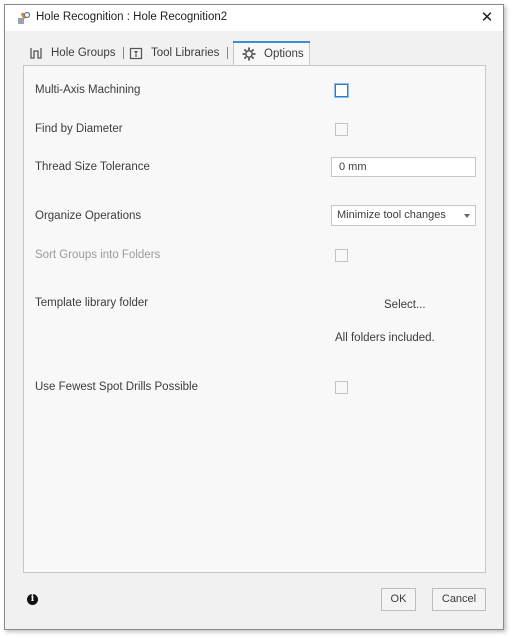  Describe the element at coordinates (403, 167) in the screenshot. I see `thread-tolerance-input: 0 mm` at that location.